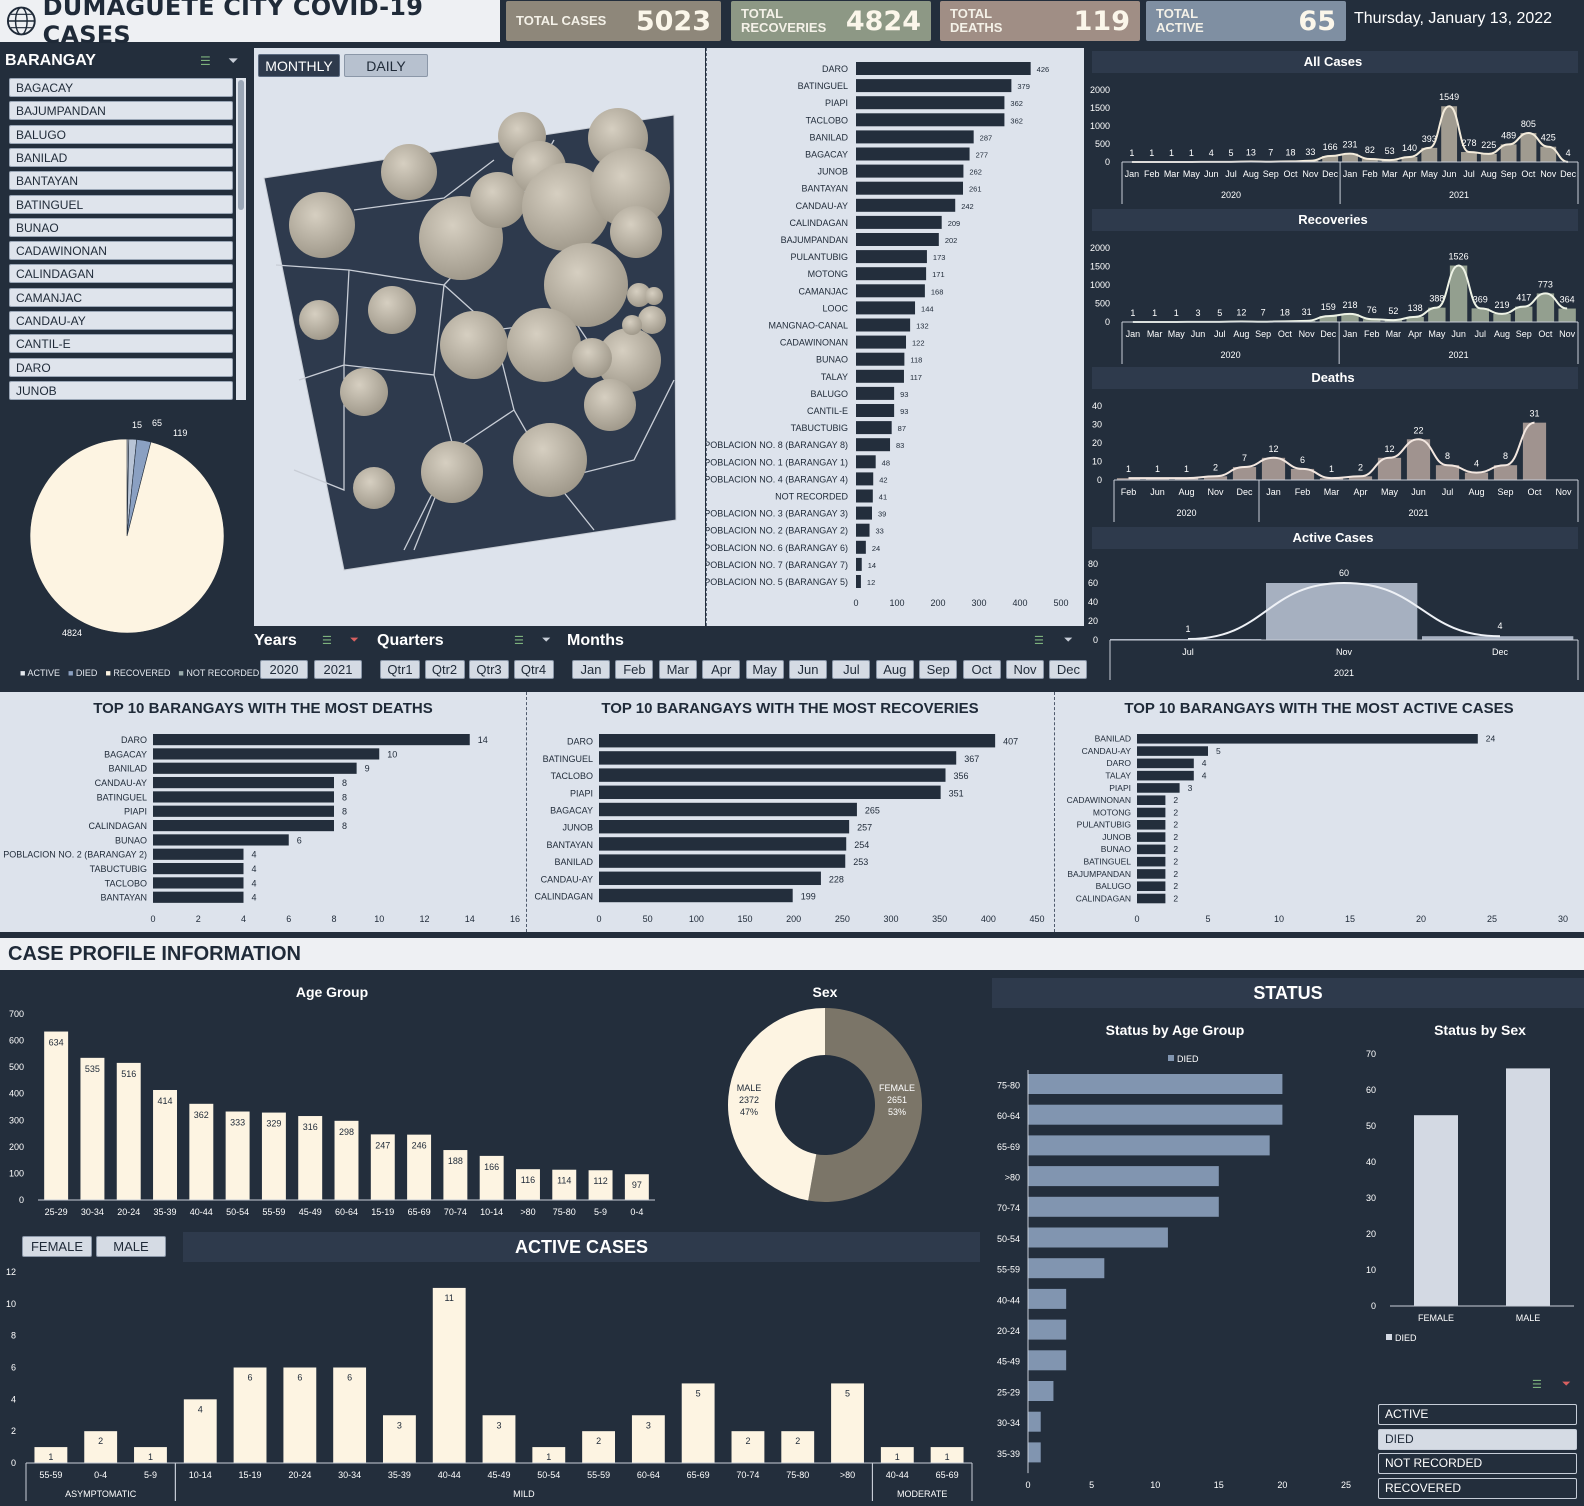 This screenshot has height=1506, width=1584. What do you see at coordinates (823, 291) in the screenshot?
I see `bar-category-label: CAMANJAC` at bounding box center [823, 291].